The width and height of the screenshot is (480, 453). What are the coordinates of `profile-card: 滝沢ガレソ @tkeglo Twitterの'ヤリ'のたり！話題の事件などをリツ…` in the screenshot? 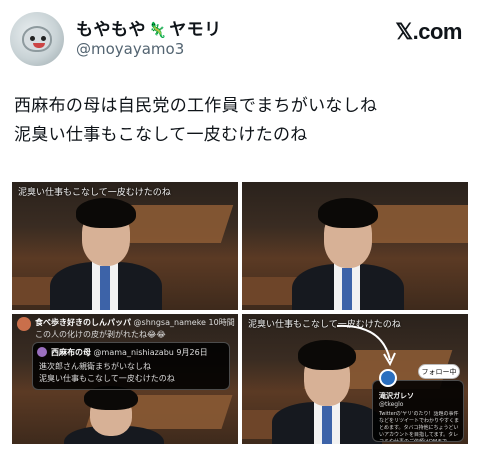 It's located at (418, 405).